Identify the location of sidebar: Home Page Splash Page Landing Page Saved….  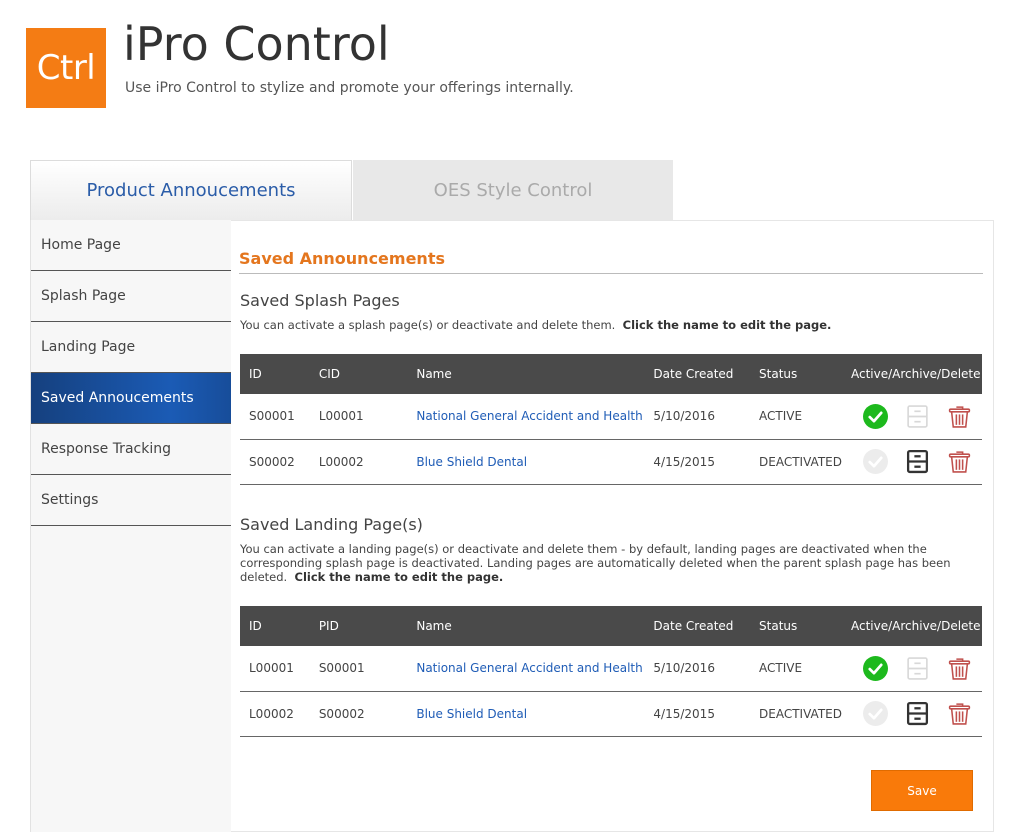
(130, 526).